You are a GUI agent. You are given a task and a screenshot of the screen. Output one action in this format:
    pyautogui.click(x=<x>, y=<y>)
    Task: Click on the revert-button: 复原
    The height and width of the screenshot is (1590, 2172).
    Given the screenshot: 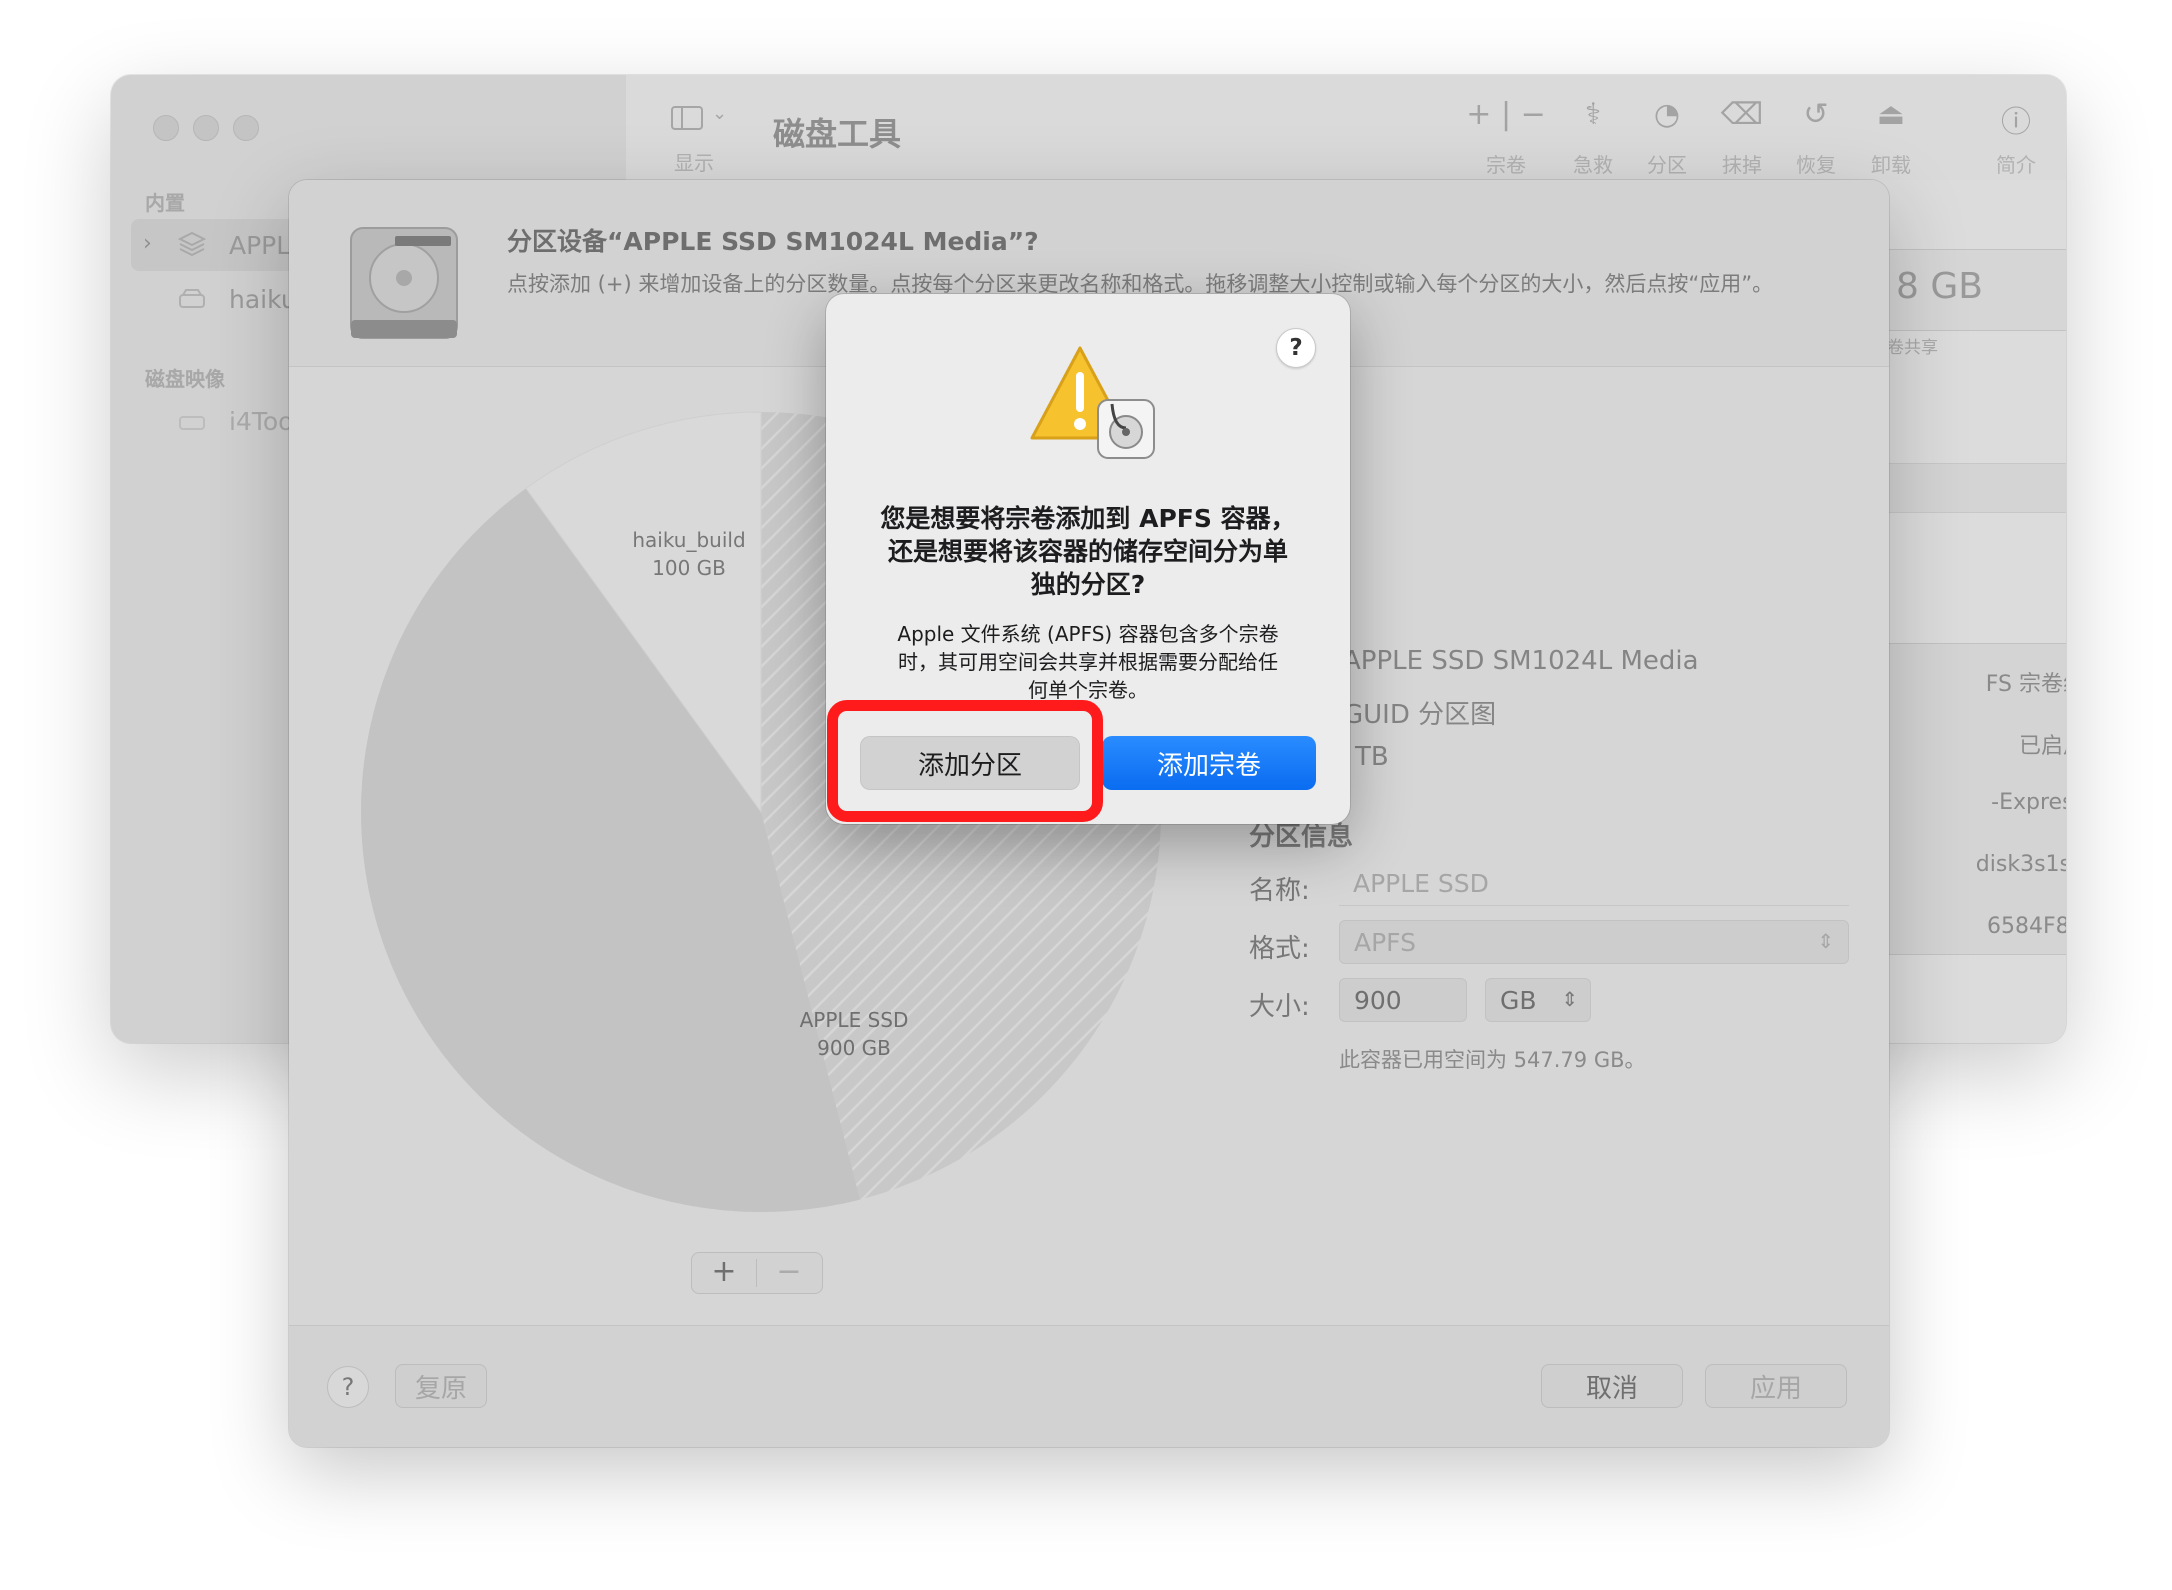 What is the action you would take?
    pyautogui.click(x=441, y=1386)
    